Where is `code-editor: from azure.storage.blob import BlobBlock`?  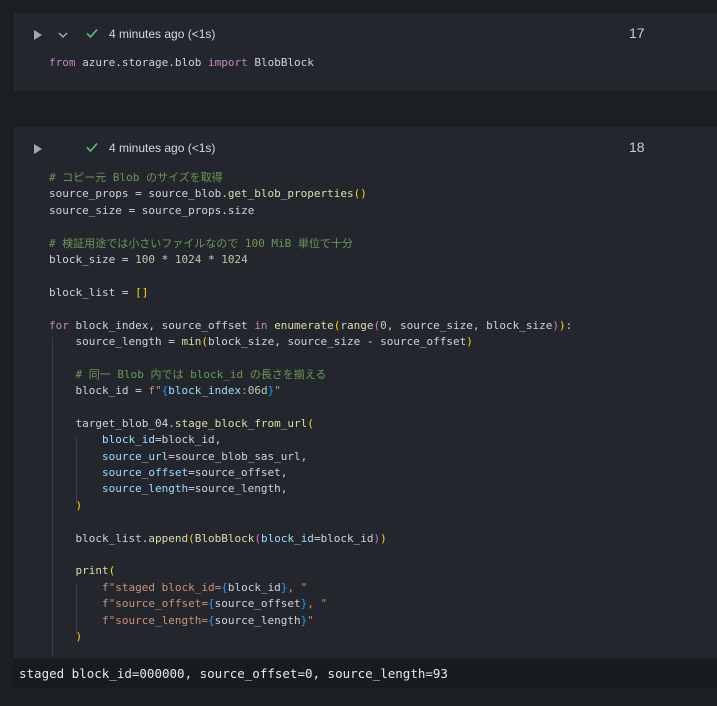 code-editor: from azure.storage.blob import BlobBlock is located at coordinates (181, 63).